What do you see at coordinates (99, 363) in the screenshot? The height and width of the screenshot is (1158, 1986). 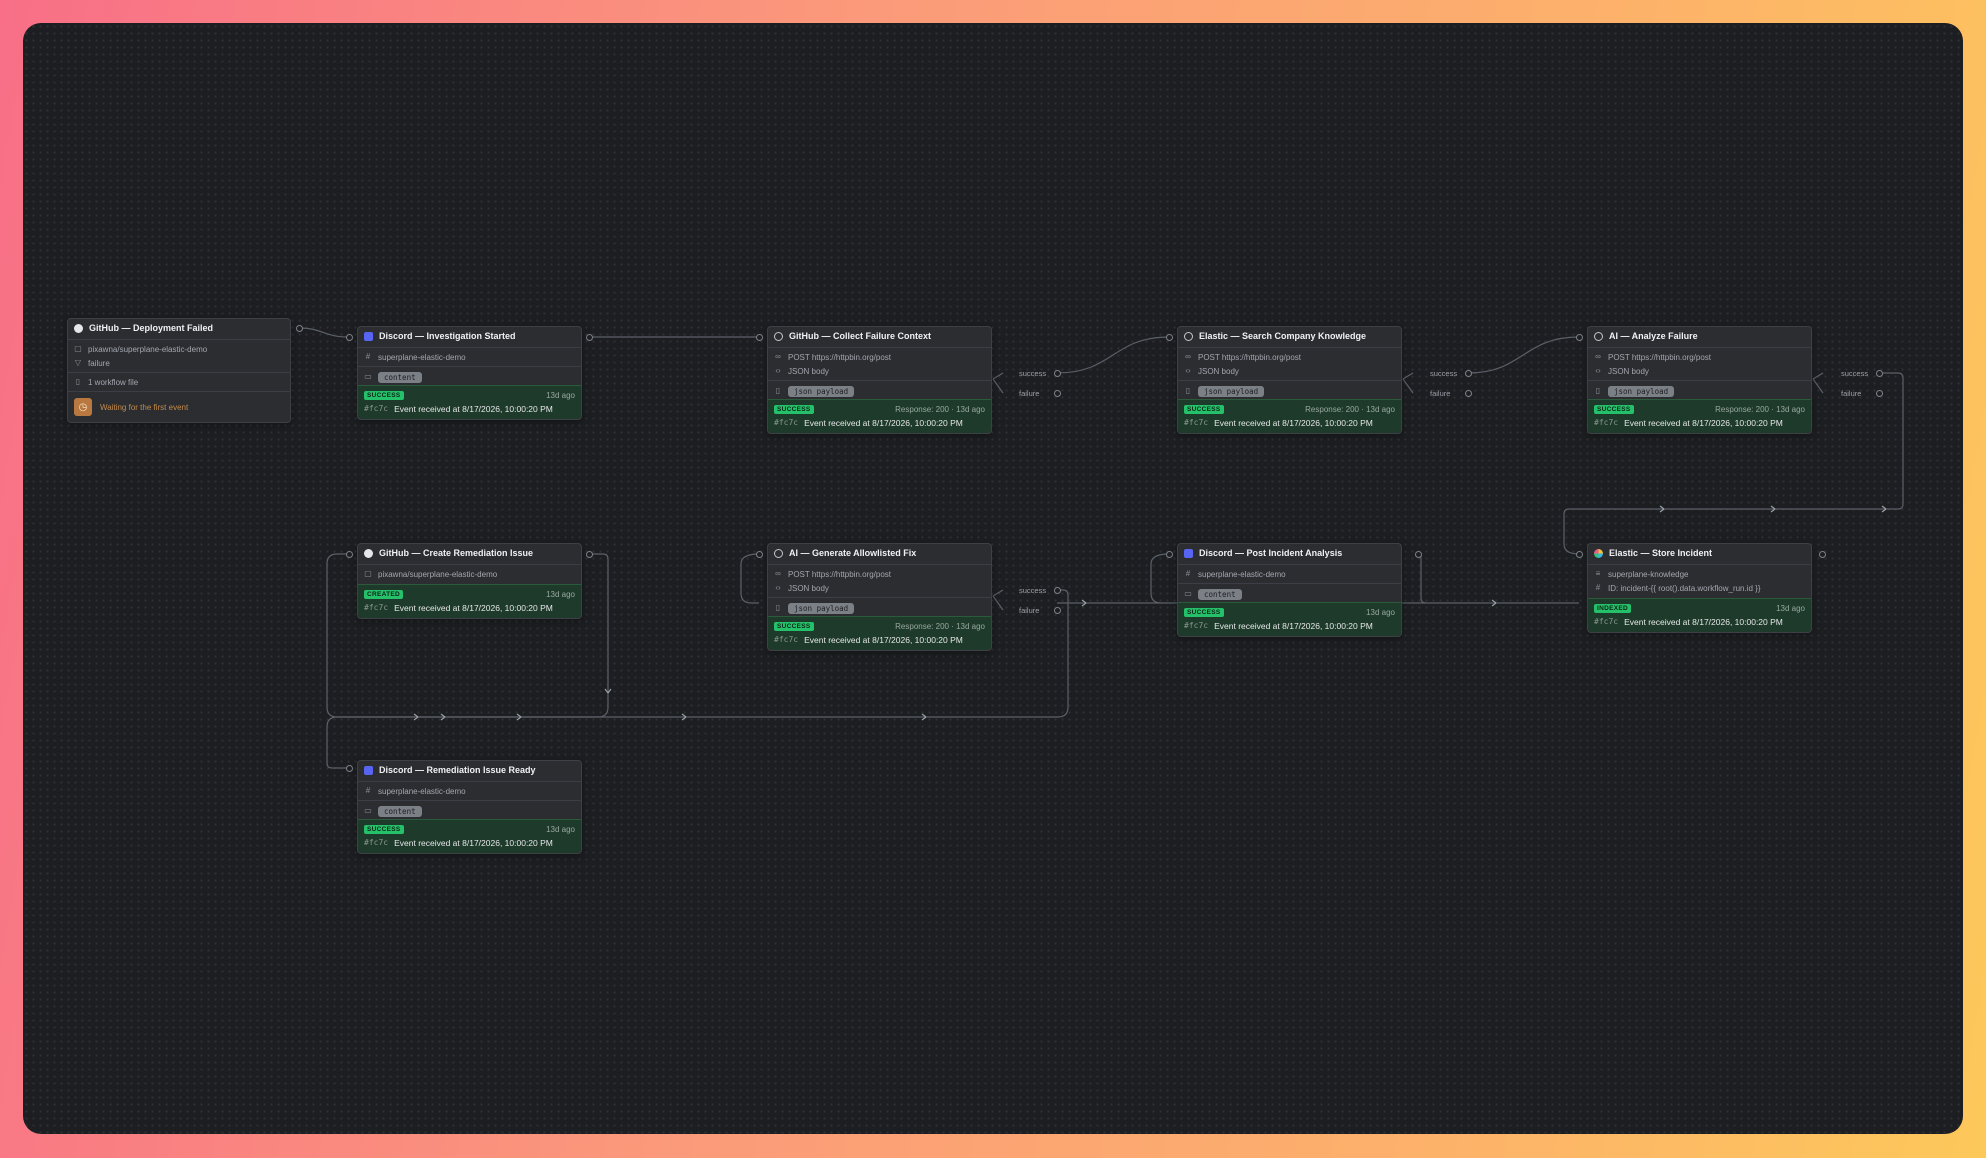 I see `filter-value: failure` at bounding box center [99, 363].